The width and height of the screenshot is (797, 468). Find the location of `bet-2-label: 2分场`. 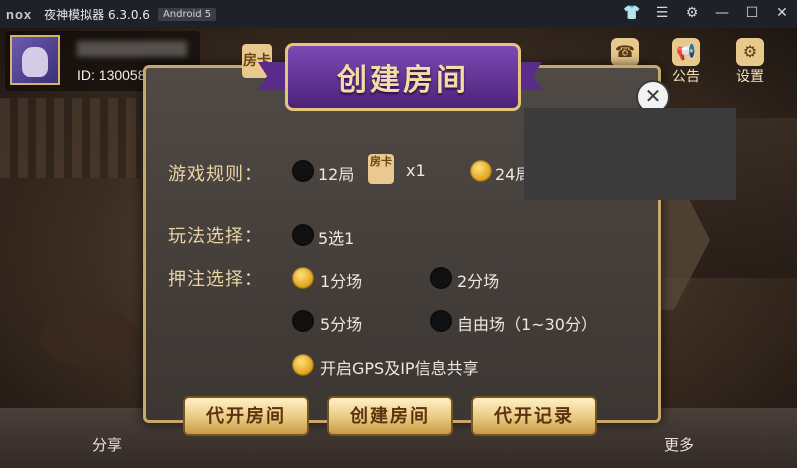

bet-2-label: 2分场 is located at coordinates (478, 281).